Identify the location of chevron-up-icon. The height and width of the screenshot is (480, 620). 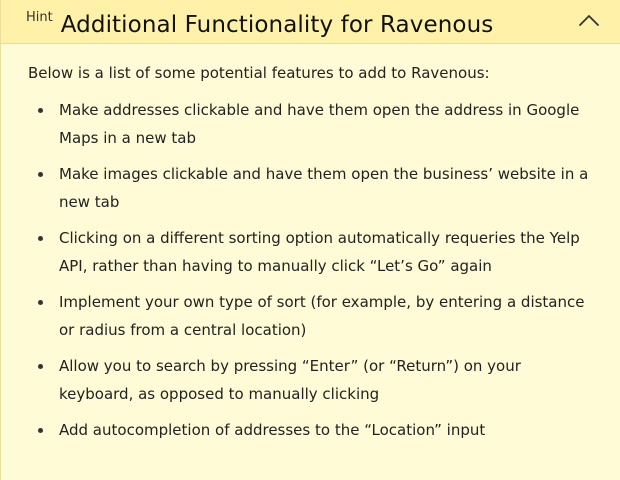
(589, 20).